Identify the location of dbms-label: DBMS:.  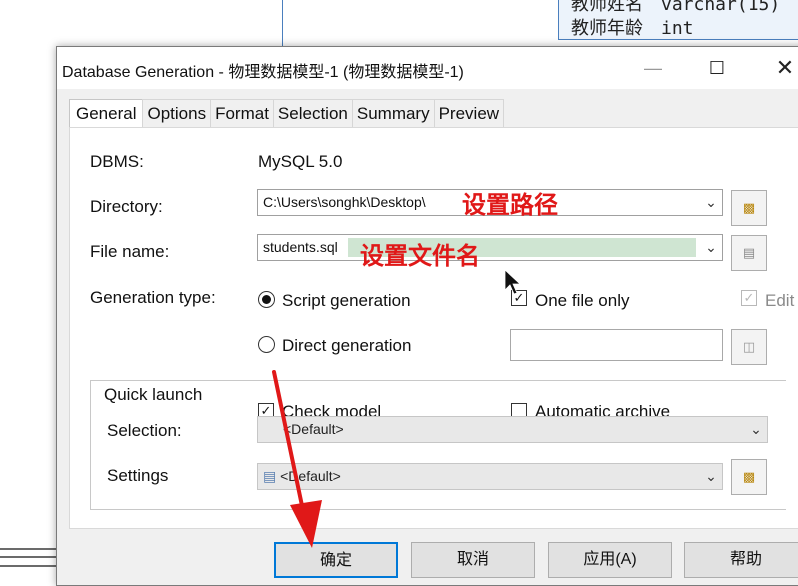
(117, 161).